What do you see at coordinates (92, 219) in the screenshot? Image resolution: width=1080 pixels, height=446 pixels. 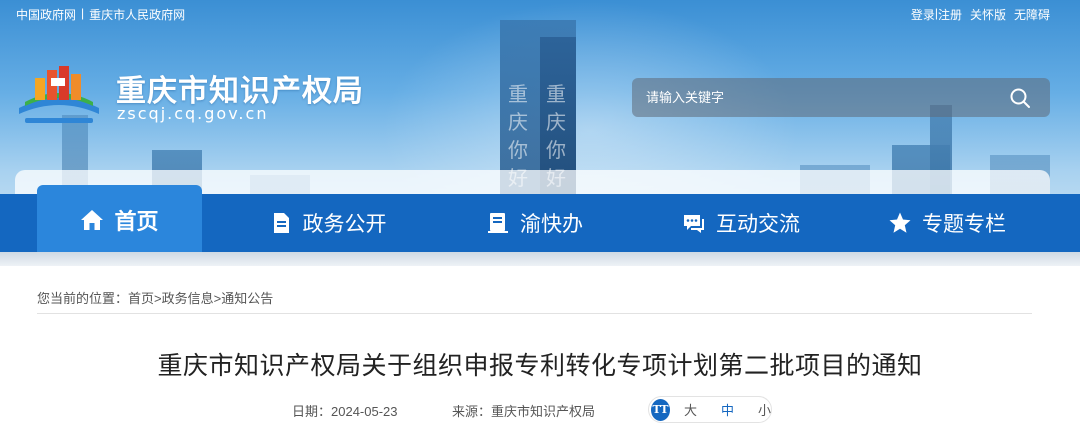 I see `home-icon` at bounding box center [92, 219].